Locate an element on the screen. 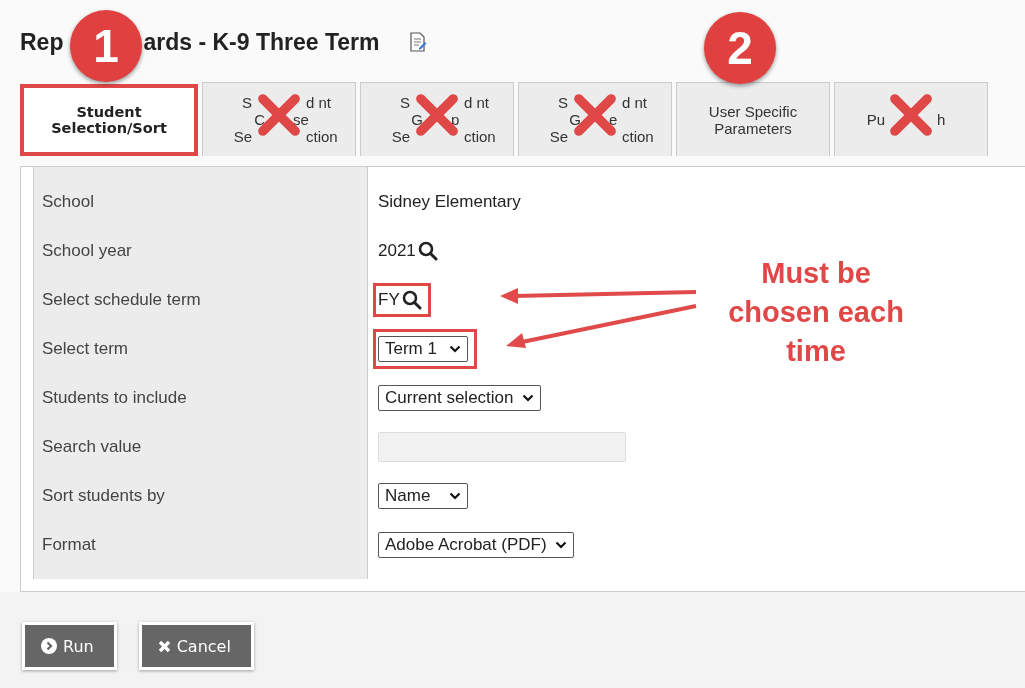 This screenshot has width=1025, height=688. cancel-button: Cancel is located at coordinates (196, 646).